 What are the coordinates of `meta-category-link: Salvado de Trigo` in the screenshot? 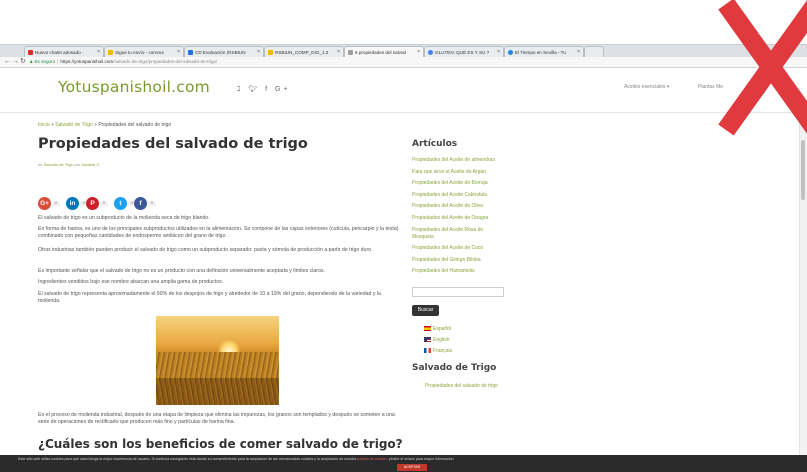 It's located at (59, 164).